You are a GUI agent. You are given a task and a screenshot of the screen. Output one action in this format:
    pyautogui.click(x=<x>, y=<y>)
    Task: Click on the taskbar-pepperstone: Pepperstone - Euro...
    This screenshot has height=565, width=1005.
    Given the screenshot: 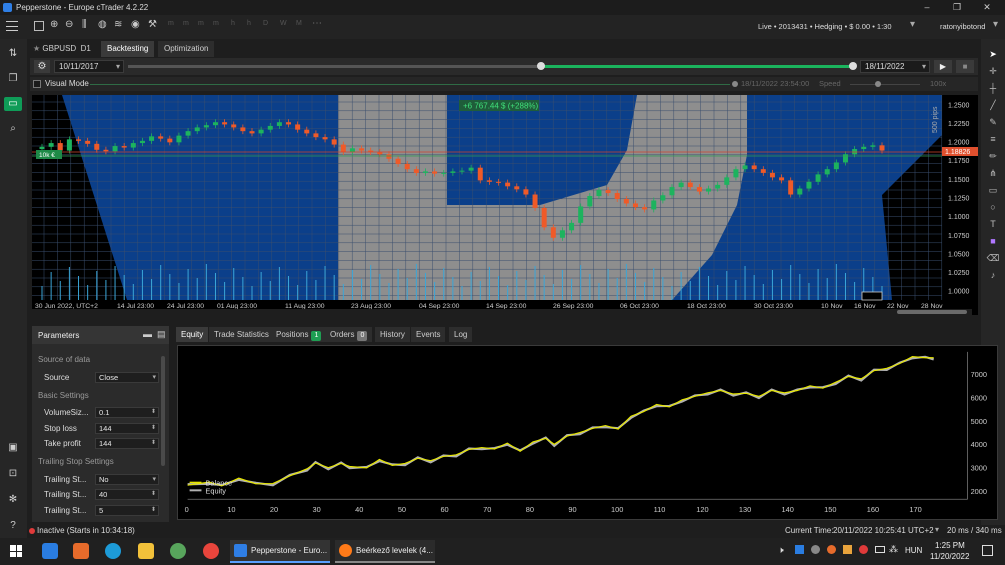 What is the action you would take?
    pyautogui.click(x=280, y=551)
    